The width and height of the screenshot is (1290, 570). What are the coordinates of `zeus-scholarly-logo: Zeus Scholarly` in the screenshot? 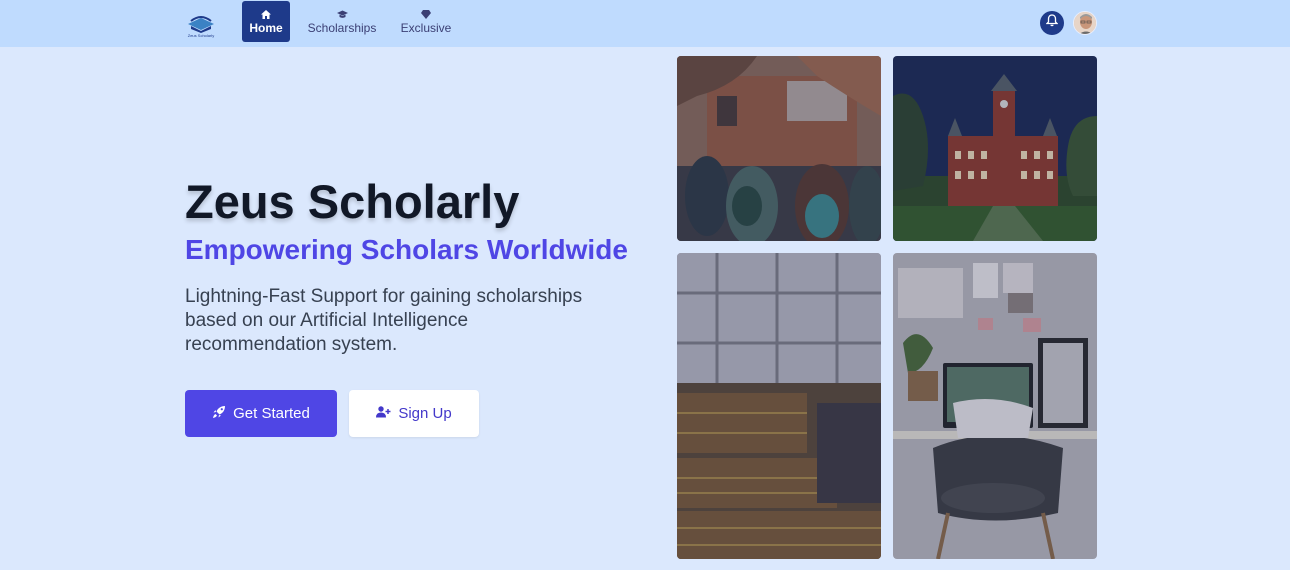 It's located at (201, 25).